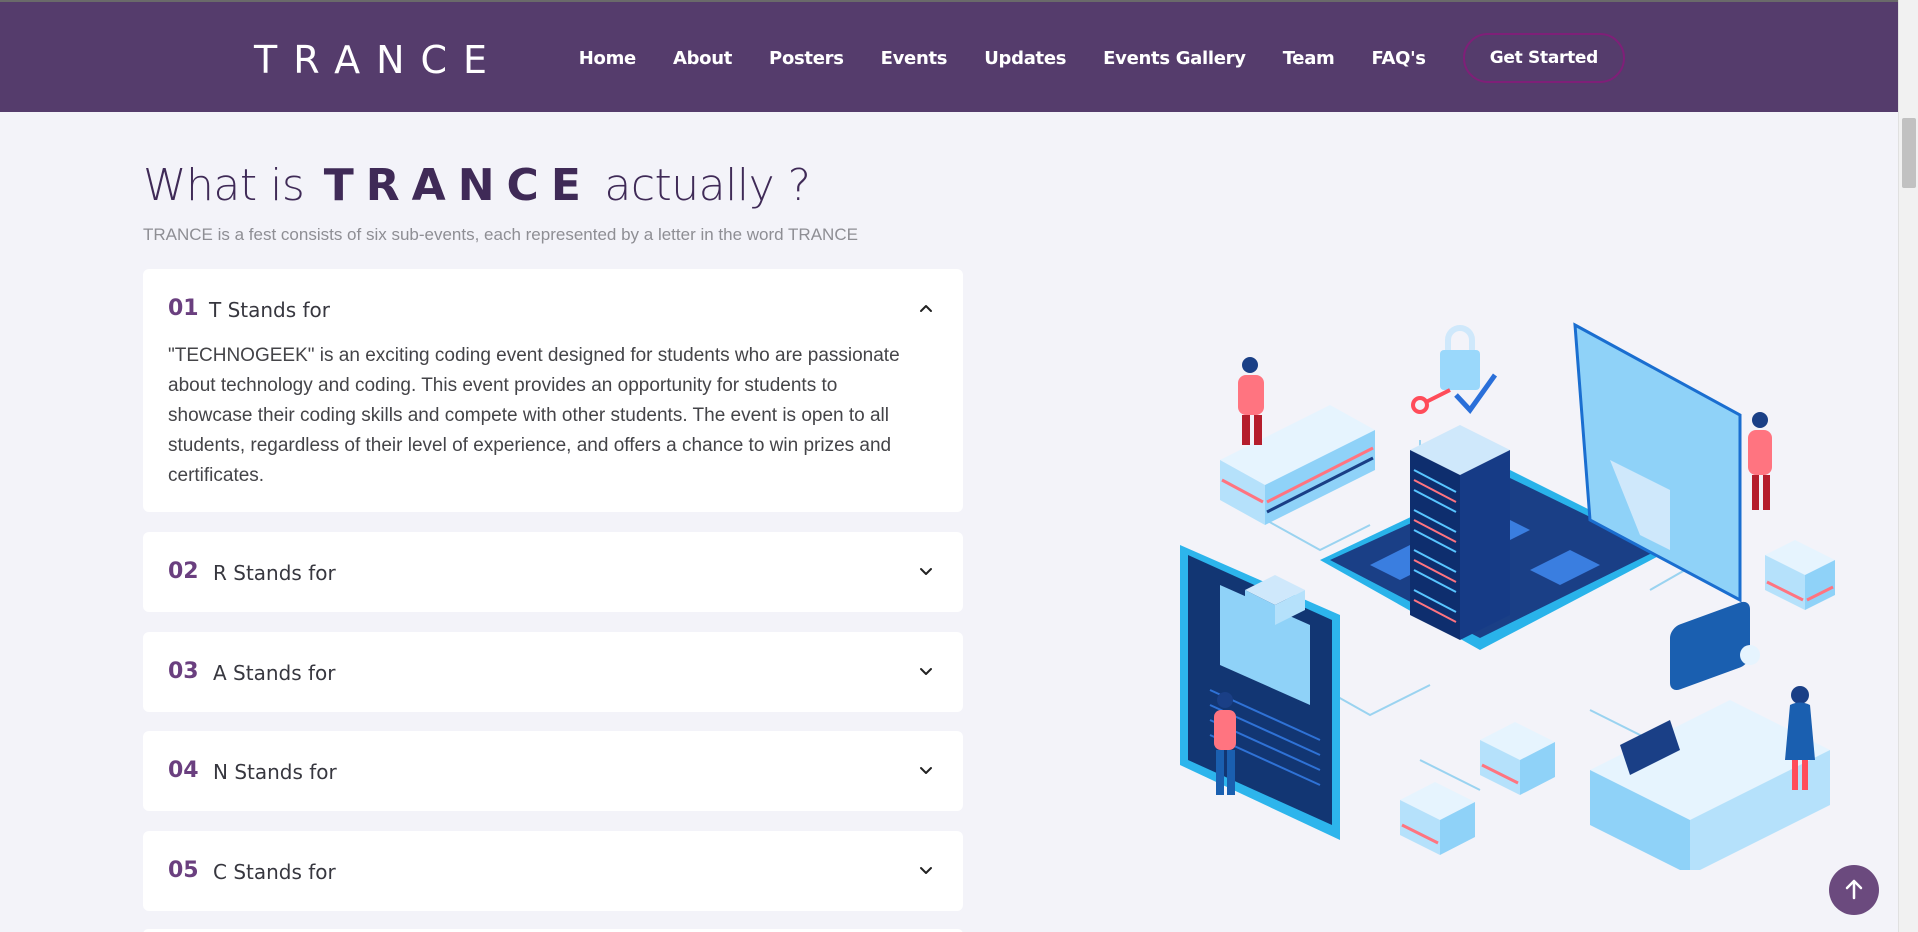 This screenshot has width=1918, height=932. I want to click on accordion-header-t: 01 T Stands for, so click(553, 309).